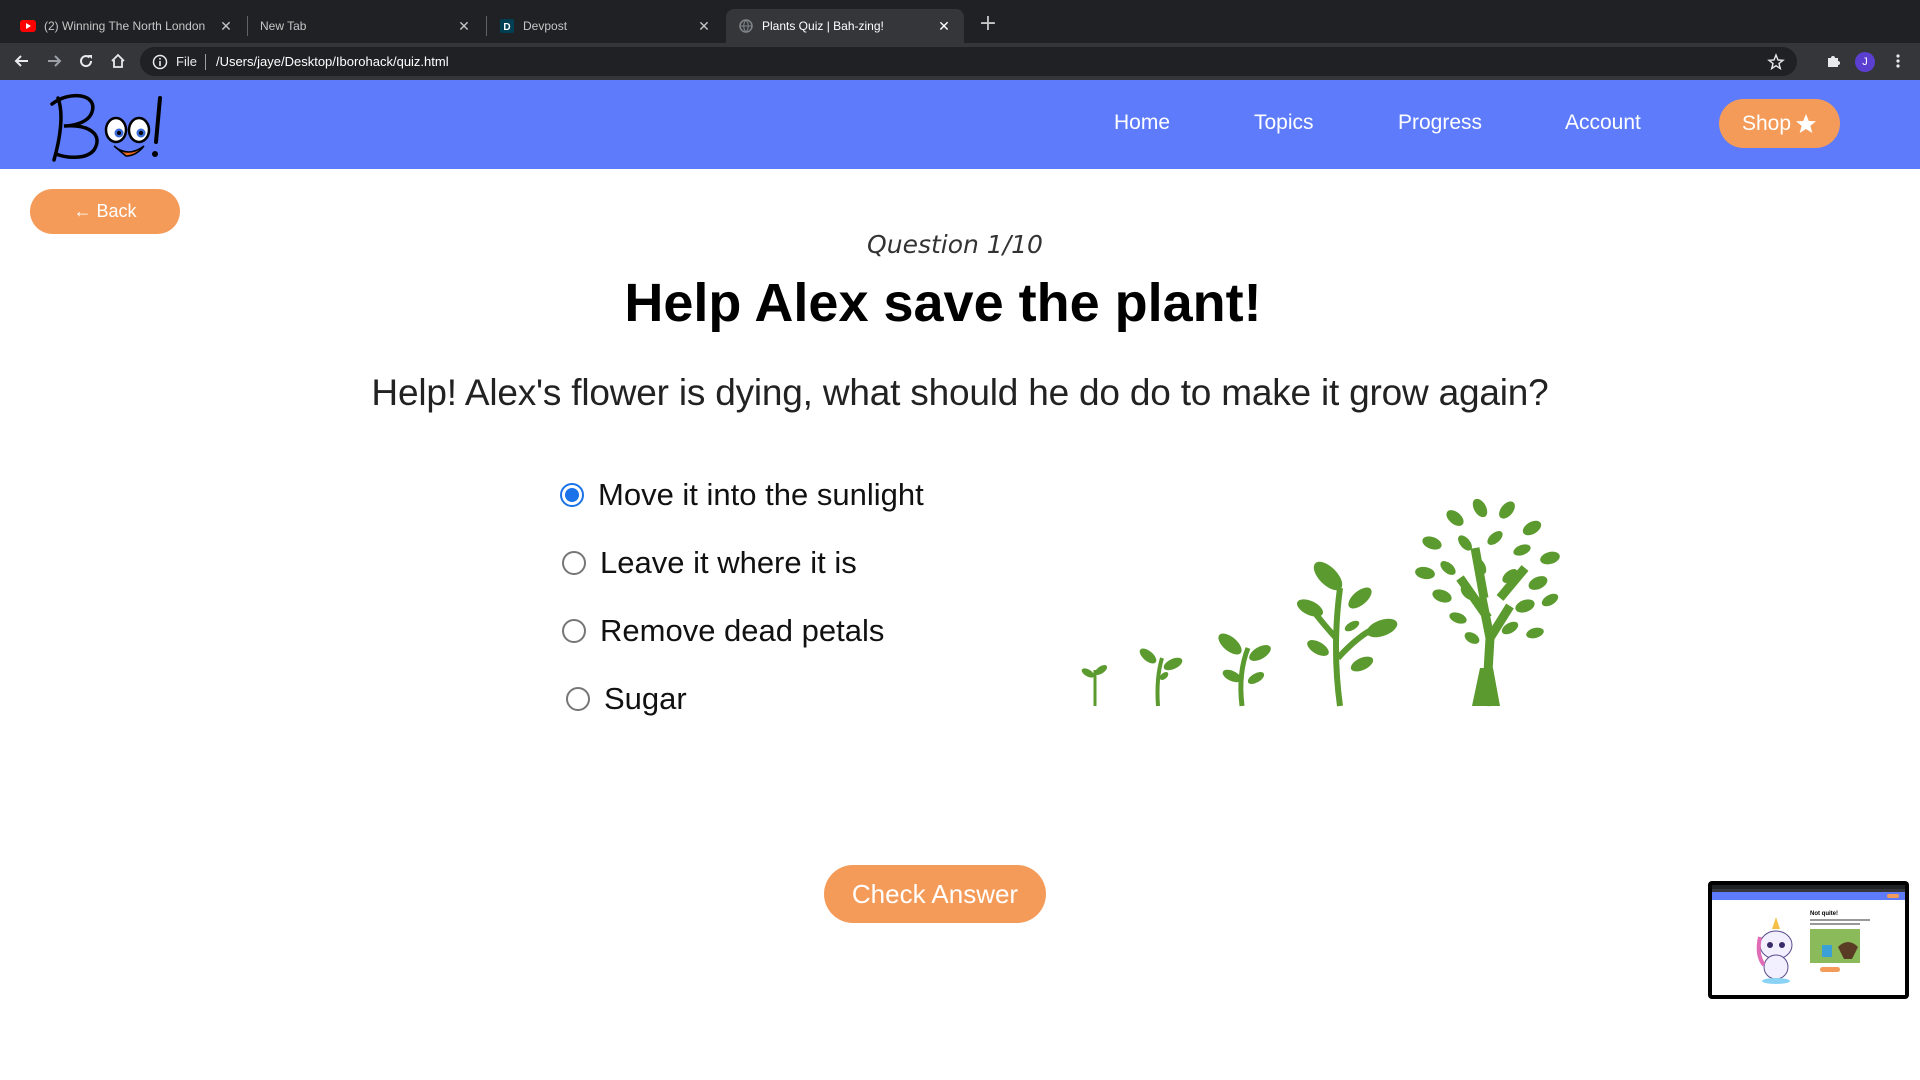 Image resolution: width=1920 pixels, height=1080 pixels. Describe the element at coordinates (283, 26) in the screenshot. I see `tab-title: New Tab` at that location.